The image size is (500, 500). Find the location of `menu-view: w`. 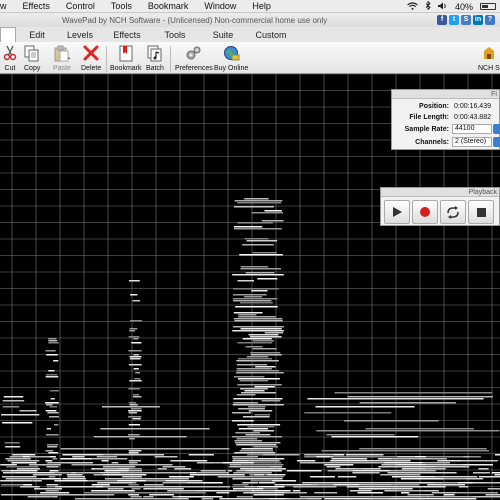

menu-view: w is located at coordinates (3, 6).